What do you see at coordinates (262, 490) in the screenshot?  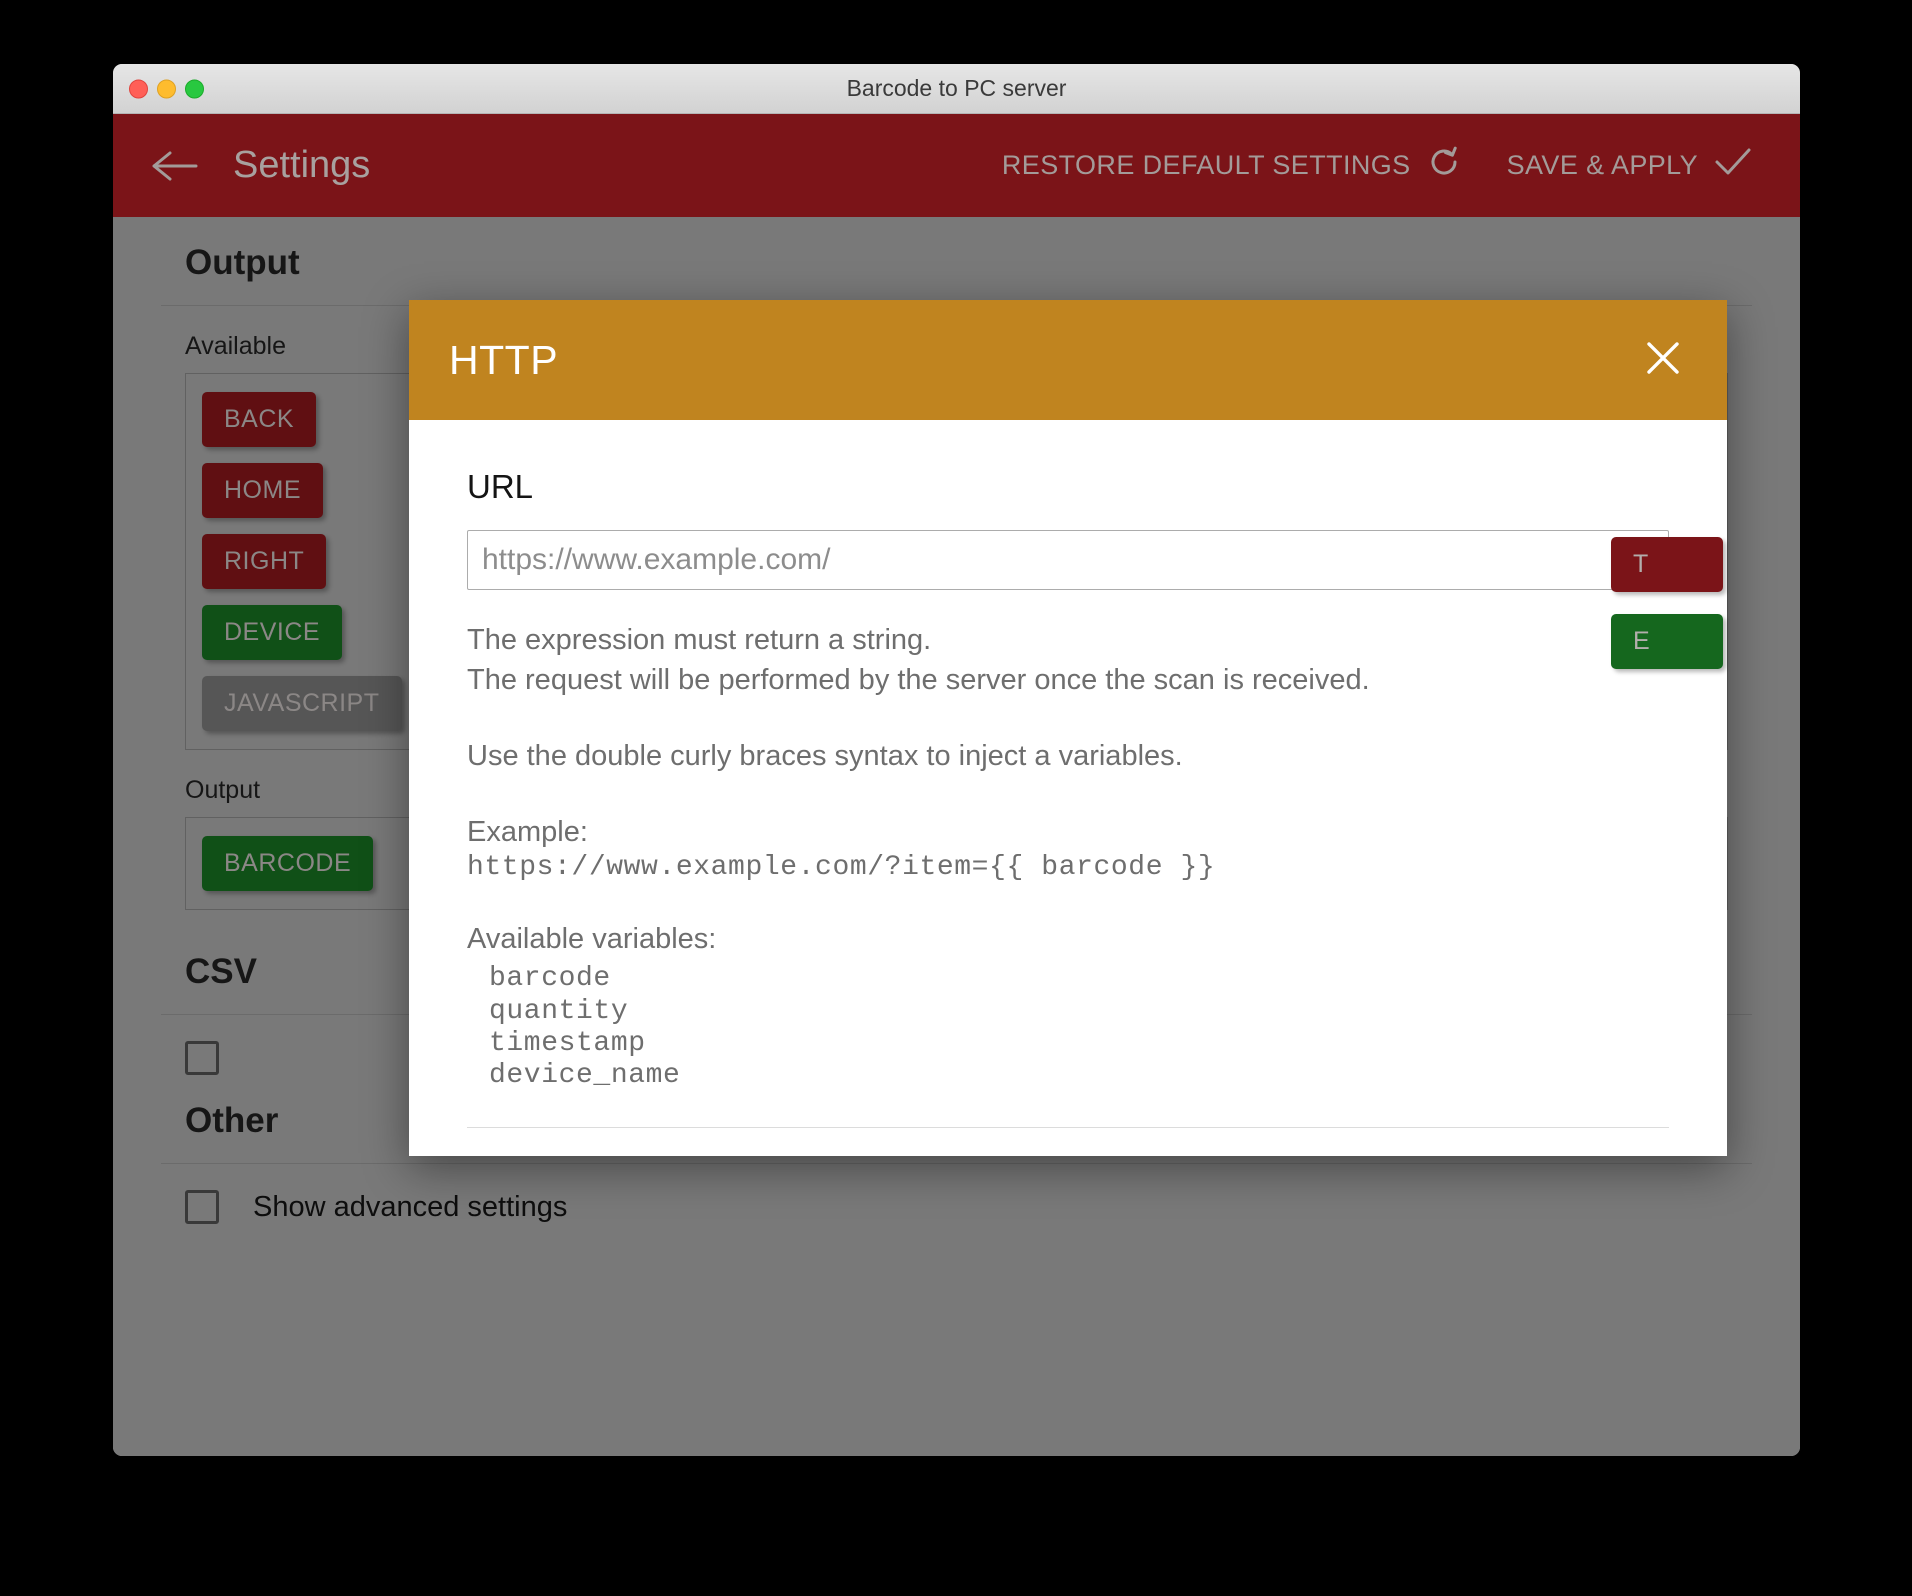 I see `chip-home: HOME` at bounding box center [262, 490].